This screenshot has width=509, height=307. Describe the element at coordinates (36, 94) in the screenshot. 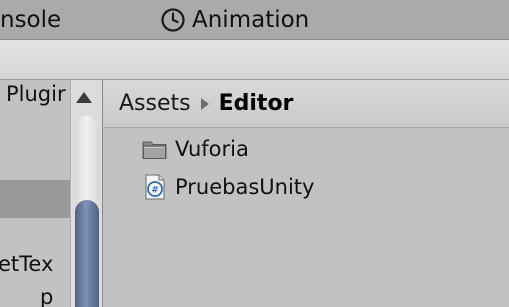

I see `tree-item-plugins: Plugir` at that location.